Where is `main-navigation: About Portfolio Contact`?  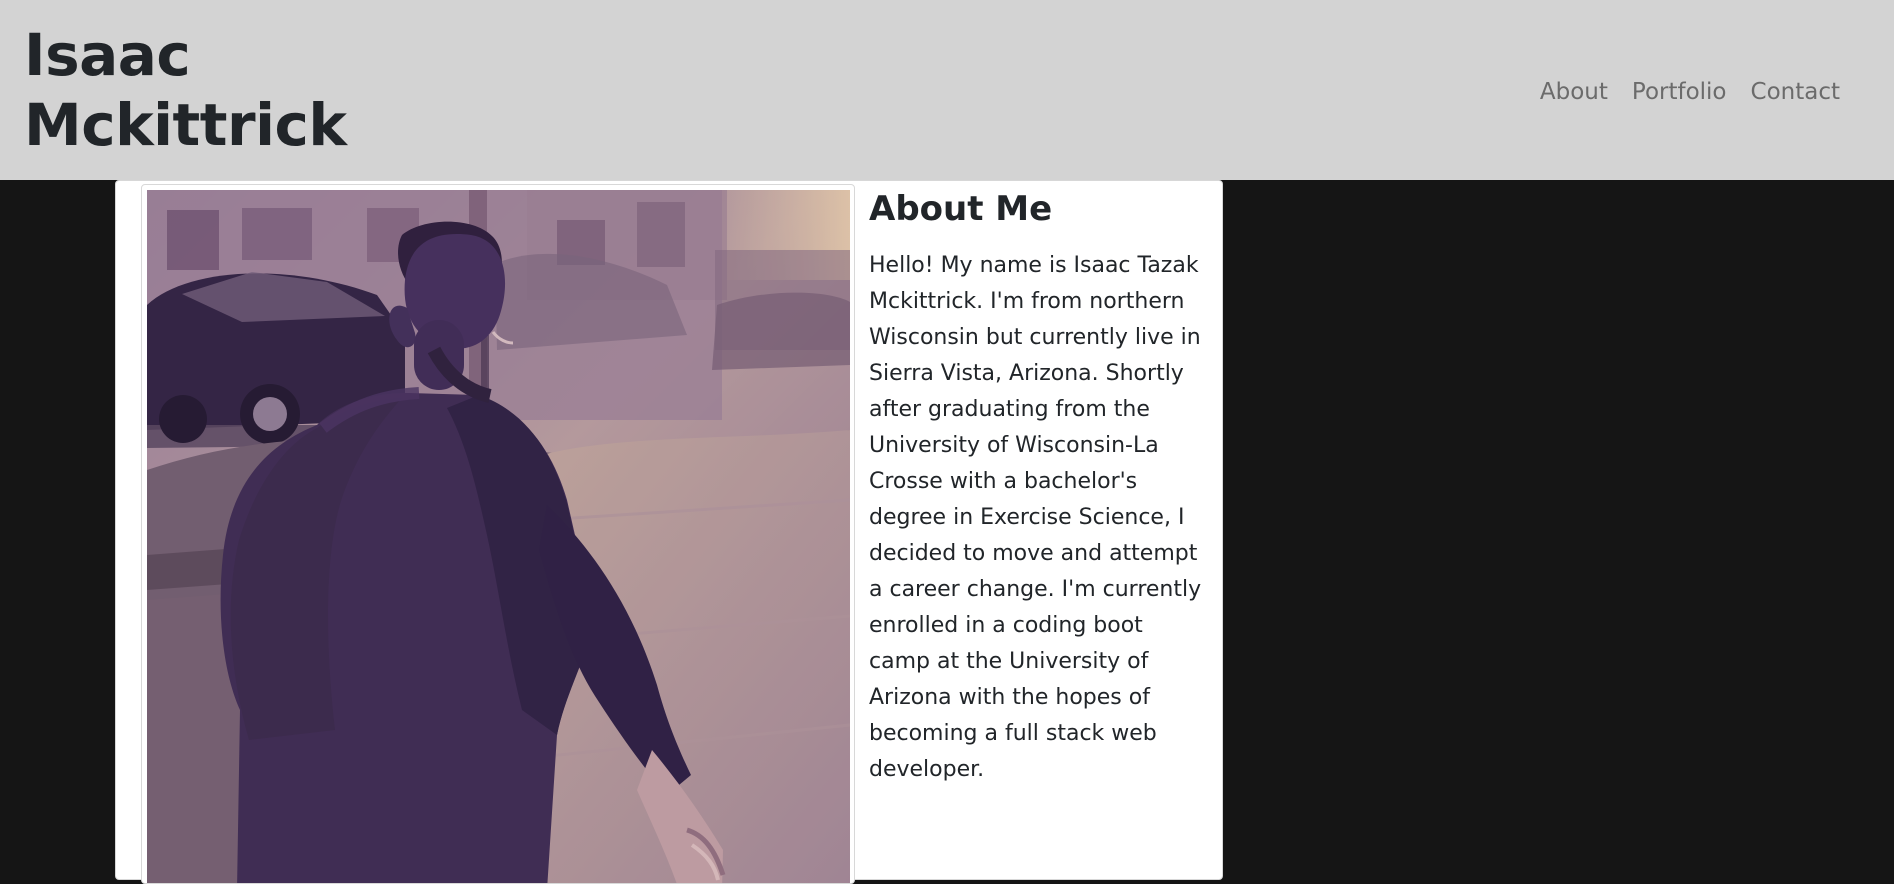 main-navigation: About Portfolio Contact is located at coordinates (1690, 92).